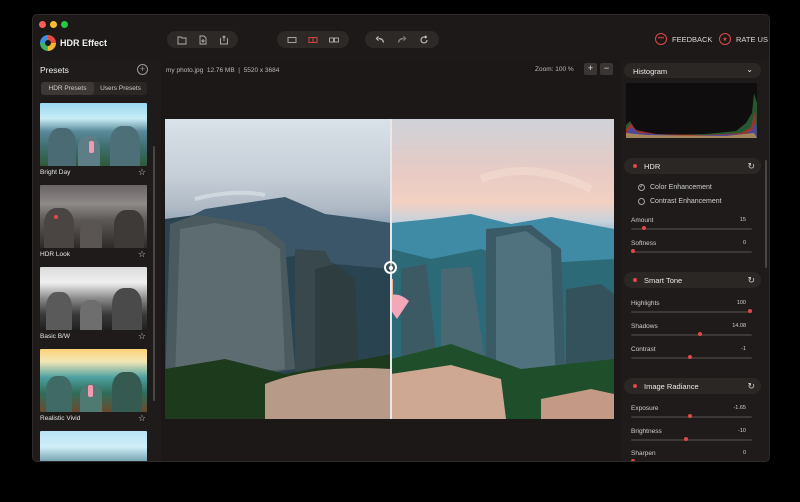  I want to click on checked-circle-icon, so click(641, 187).